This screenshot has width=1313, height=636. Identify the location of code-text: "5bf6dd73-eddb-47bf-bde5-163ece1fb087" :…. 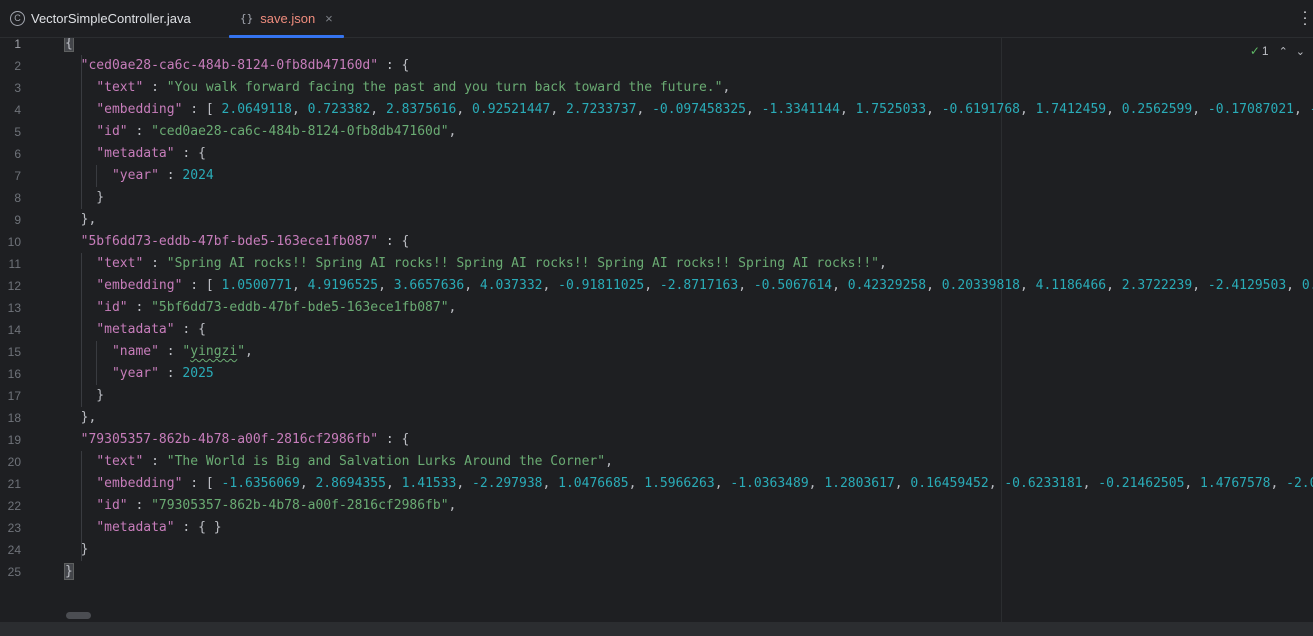
(237, 242).